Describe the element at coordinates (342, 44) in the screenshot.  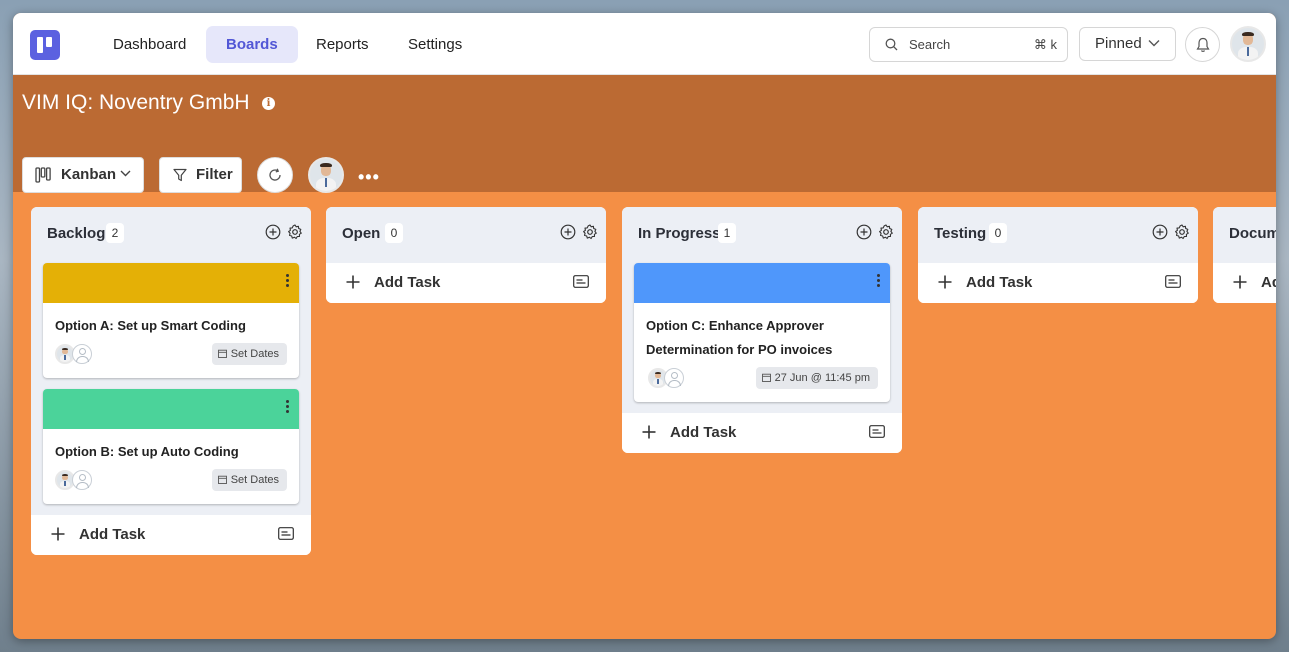
I see `nav-reports: Reports` at that location.